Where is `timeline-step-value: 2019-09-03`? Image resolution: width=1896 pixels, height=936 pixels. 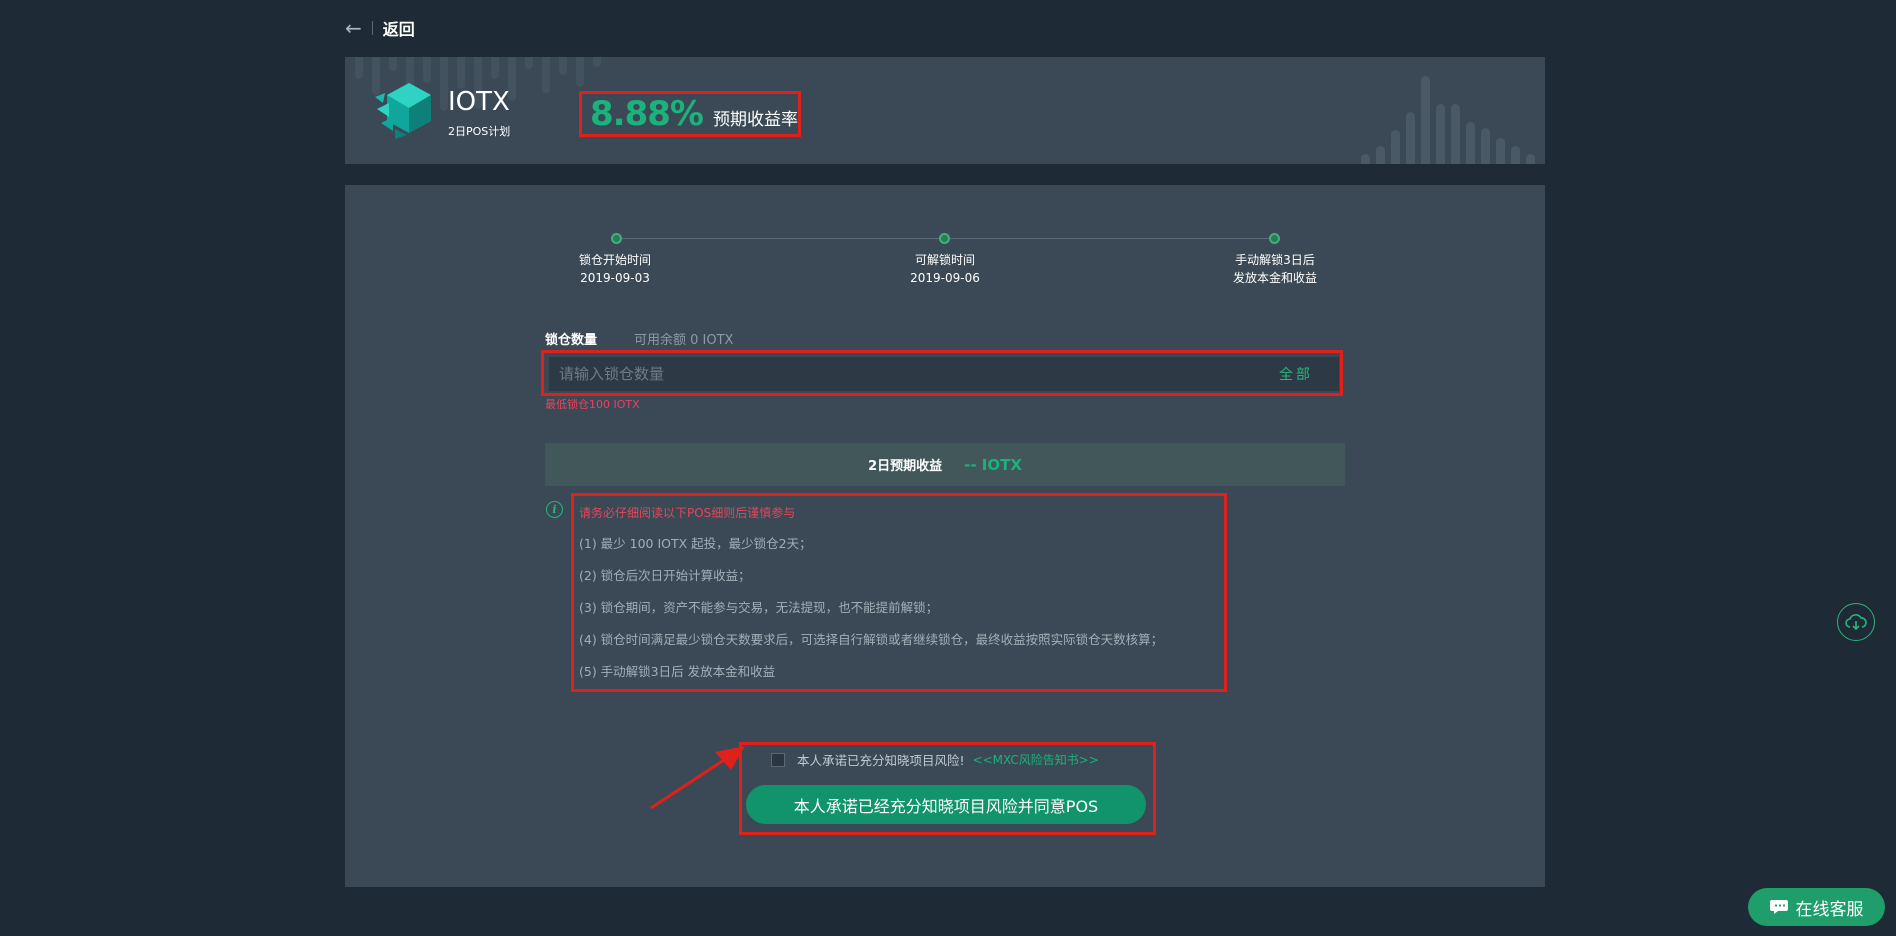
timeline-step-value: 2019-09-03 is located at coordinates (615, 278).